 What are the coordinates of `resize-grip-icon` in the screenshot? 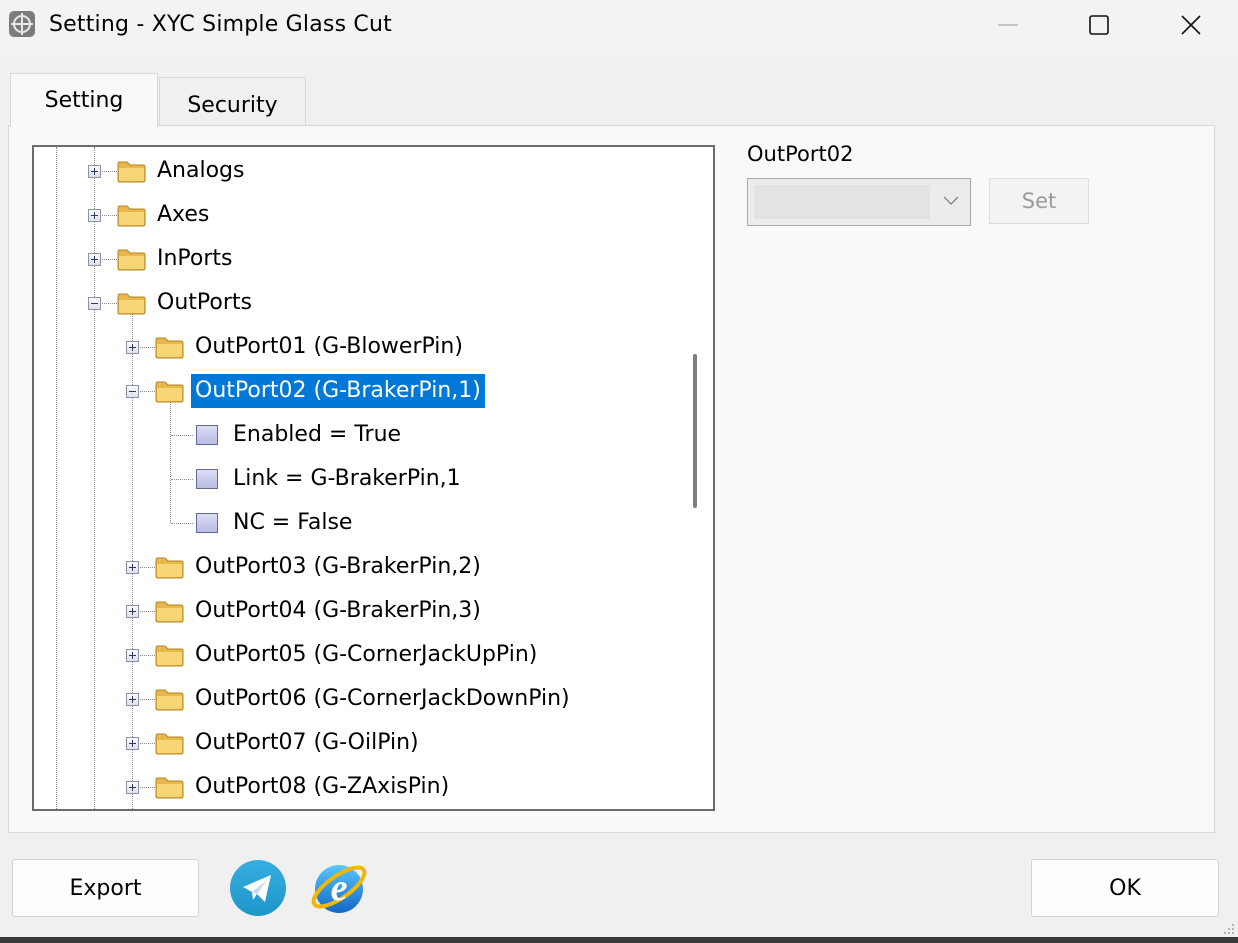 It's located at (1229, 929).